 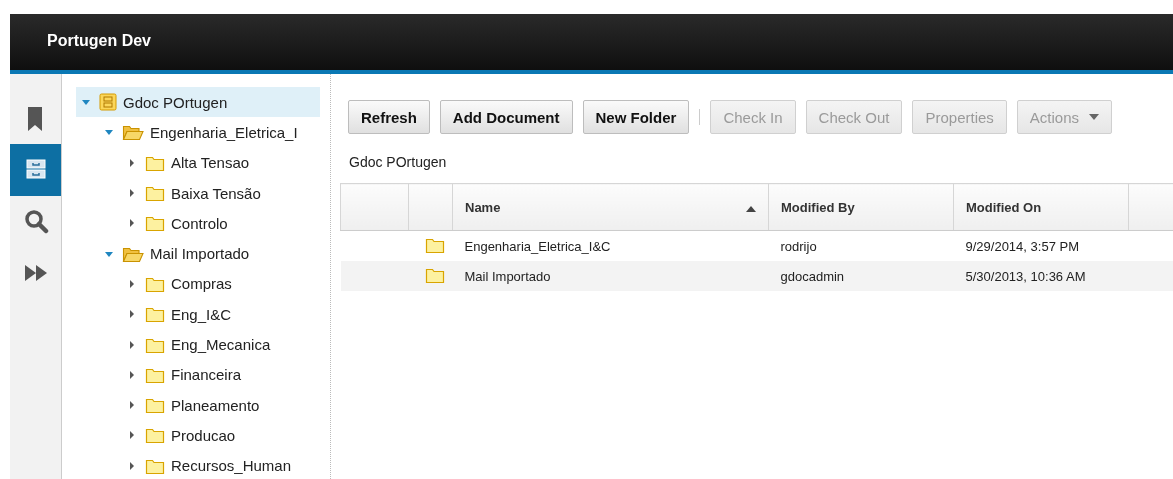 What do you see at coordinates (133, 132) in the screenshot?
I see `open-folder-icon` at bounding box center [133, 132].